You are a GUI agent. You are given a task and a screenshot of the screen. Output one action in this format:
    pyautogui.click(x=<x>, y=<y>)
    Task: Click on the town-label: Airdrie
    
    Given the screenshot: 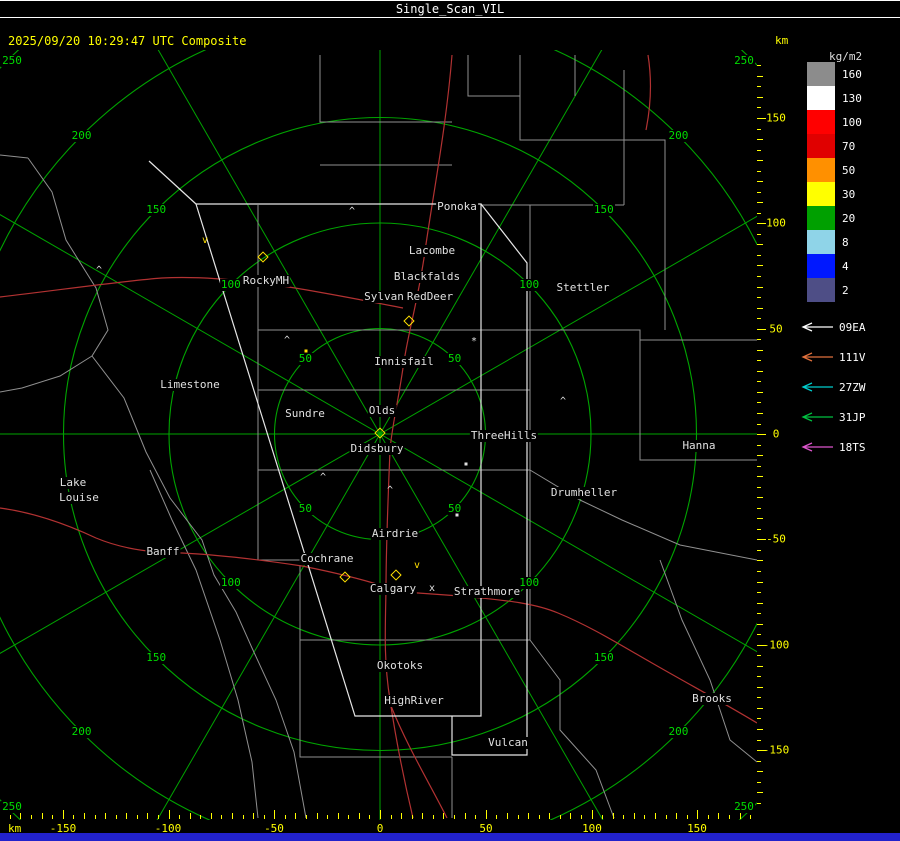 What is the action you would take?
    pyautogui.click(x=395, y=533)
    